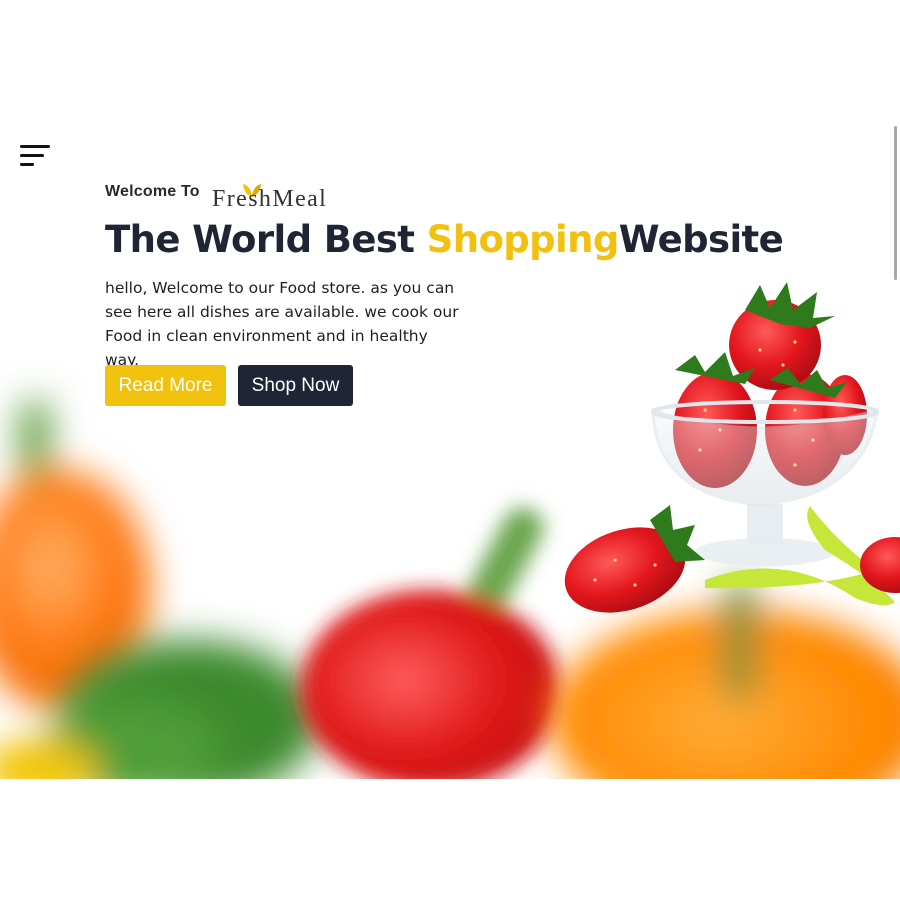 The image size is (900, 900). What do you see at coordinates (165, 385) in the screenshot?
I see `read-more-button: Read More` at bounding box center [165, 385].